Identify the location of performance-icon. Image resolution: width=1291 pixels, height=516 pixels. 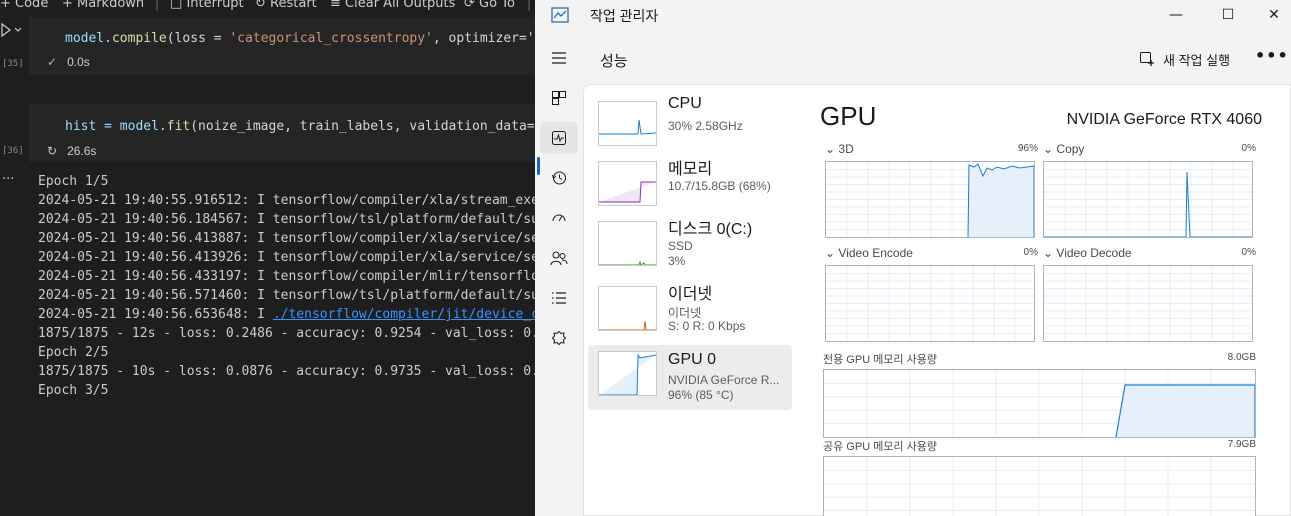
(559, 138).